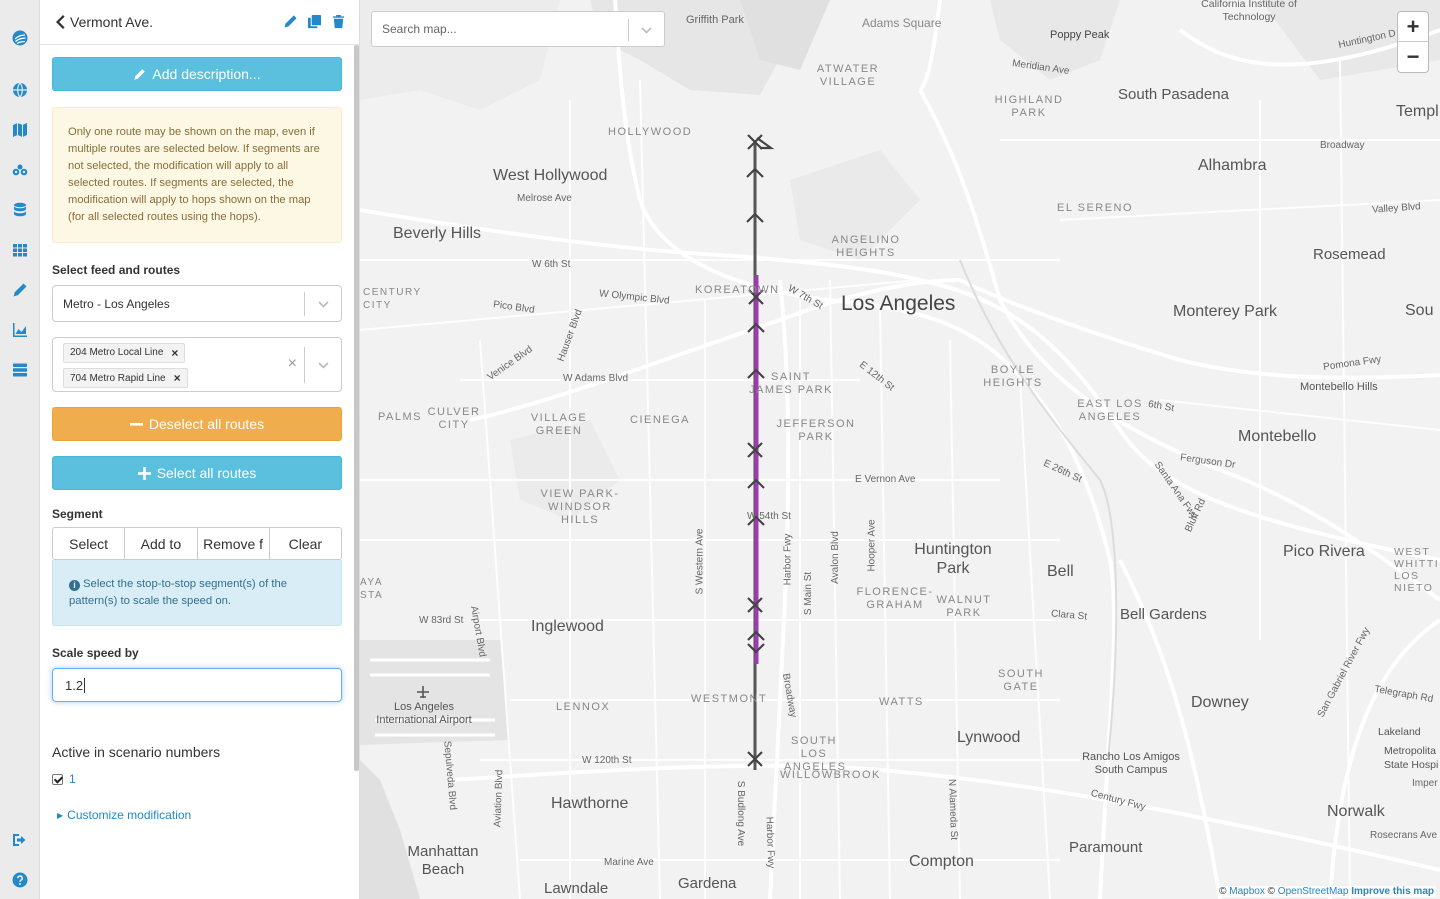  I want to click on map-label: Bell Gardens, so click(1163, 614).